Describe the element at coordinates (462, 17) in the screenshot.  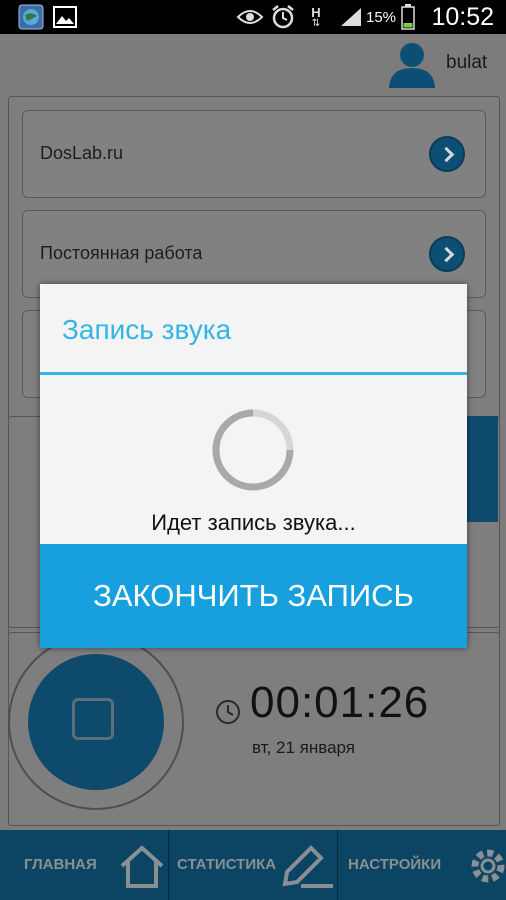
I see `clock-time: 10:52` at that location.